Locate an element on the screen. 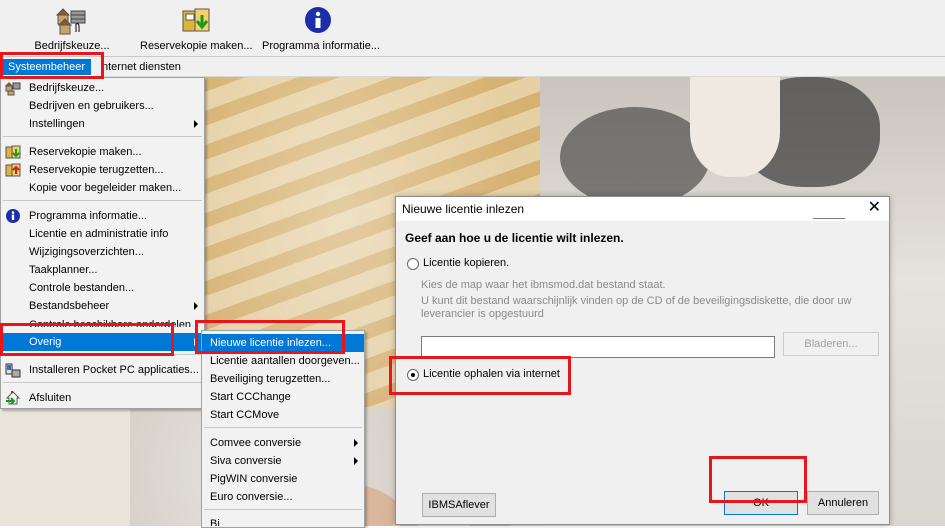 This screenshot has width=945, height=528. menu-item-label: Afsluiten is located at coordinates (50, 398).